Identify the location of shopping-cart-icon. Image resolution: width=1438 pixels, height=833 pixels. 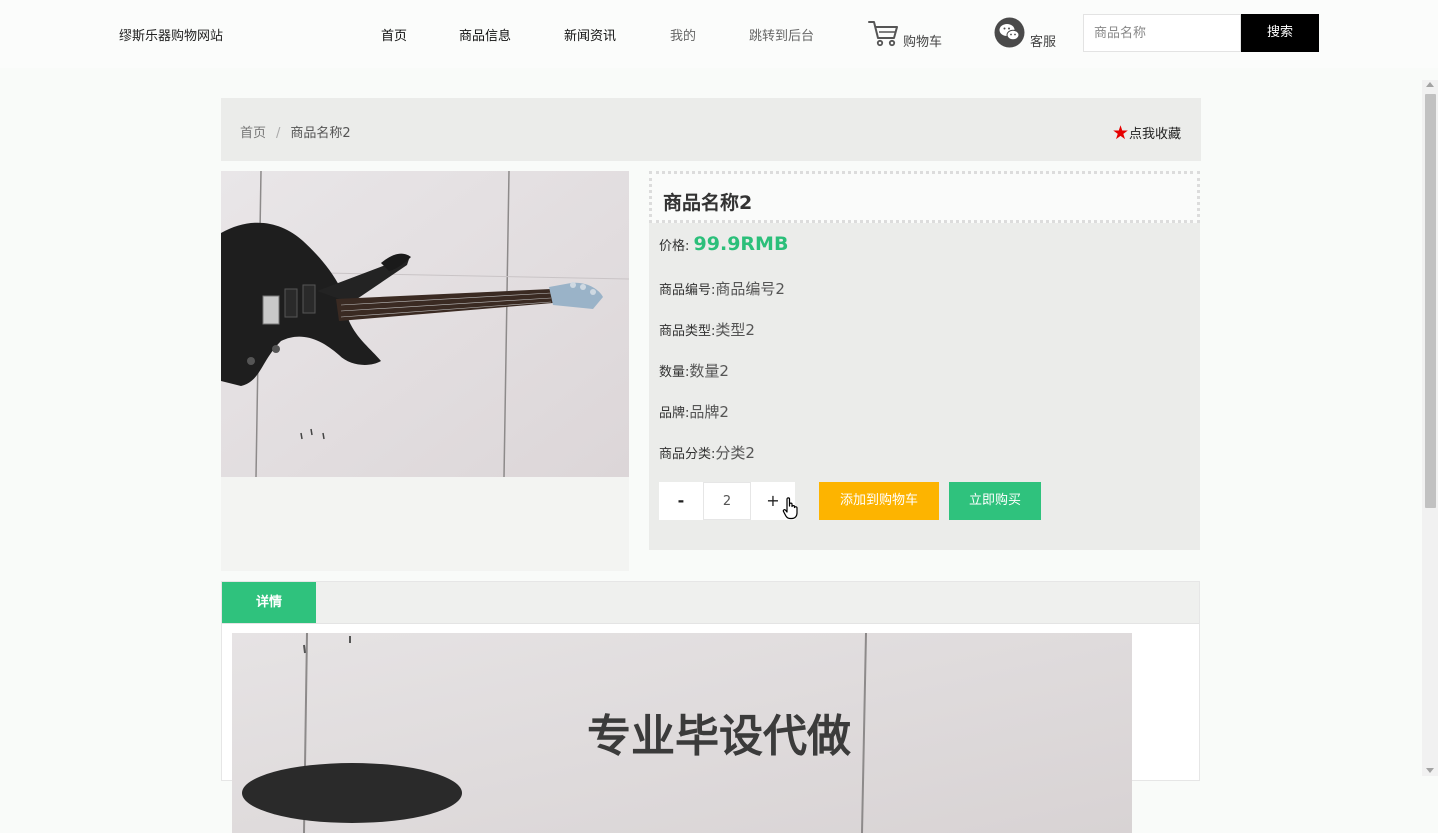
(883, 34).